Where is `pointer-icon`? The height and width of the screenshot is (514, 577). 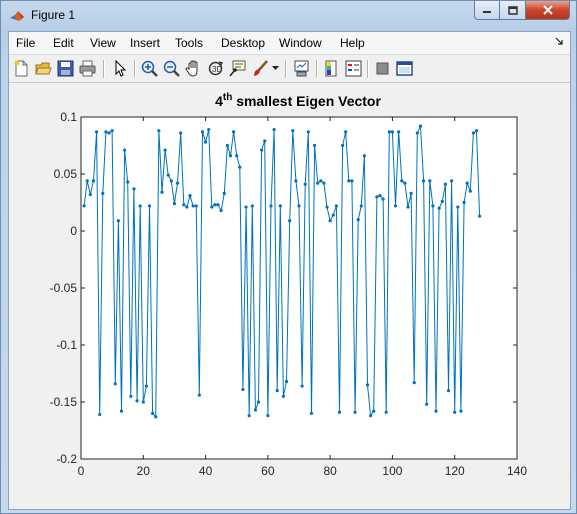 pointer-icon is located at coordinates (119, 68).